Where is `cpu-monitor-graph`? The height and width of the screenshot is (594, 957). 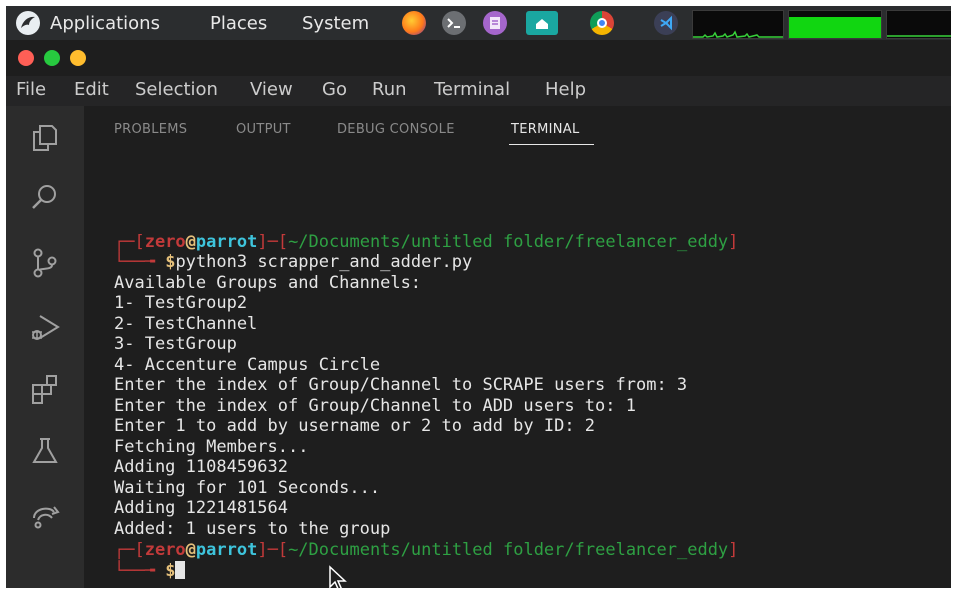
cpu-monitor-graph is located at coordinates (738, 24).